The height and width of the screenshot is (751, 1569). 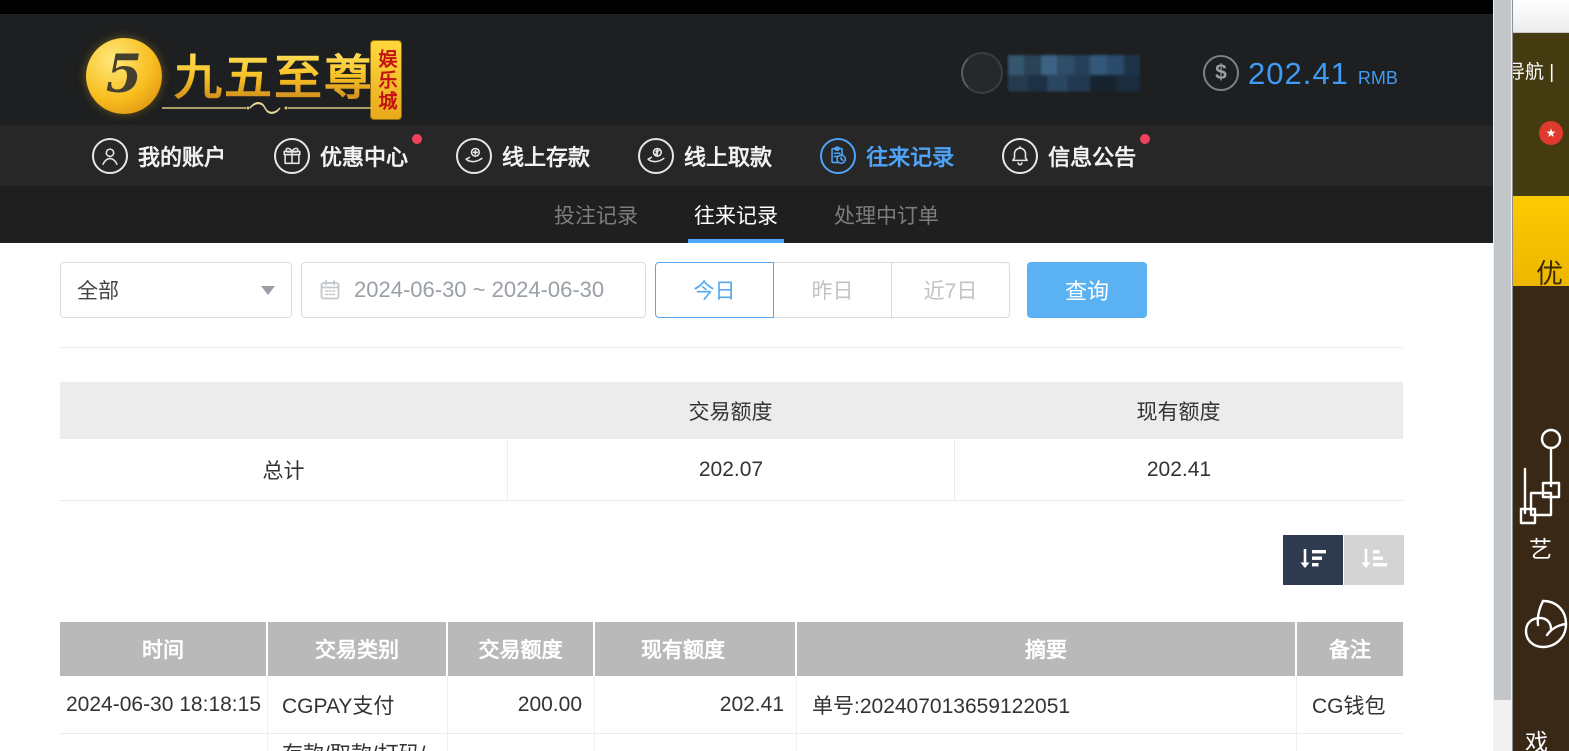 I want to click on nav-item-announcements: 信息公告, so click(x=1076, y=153).